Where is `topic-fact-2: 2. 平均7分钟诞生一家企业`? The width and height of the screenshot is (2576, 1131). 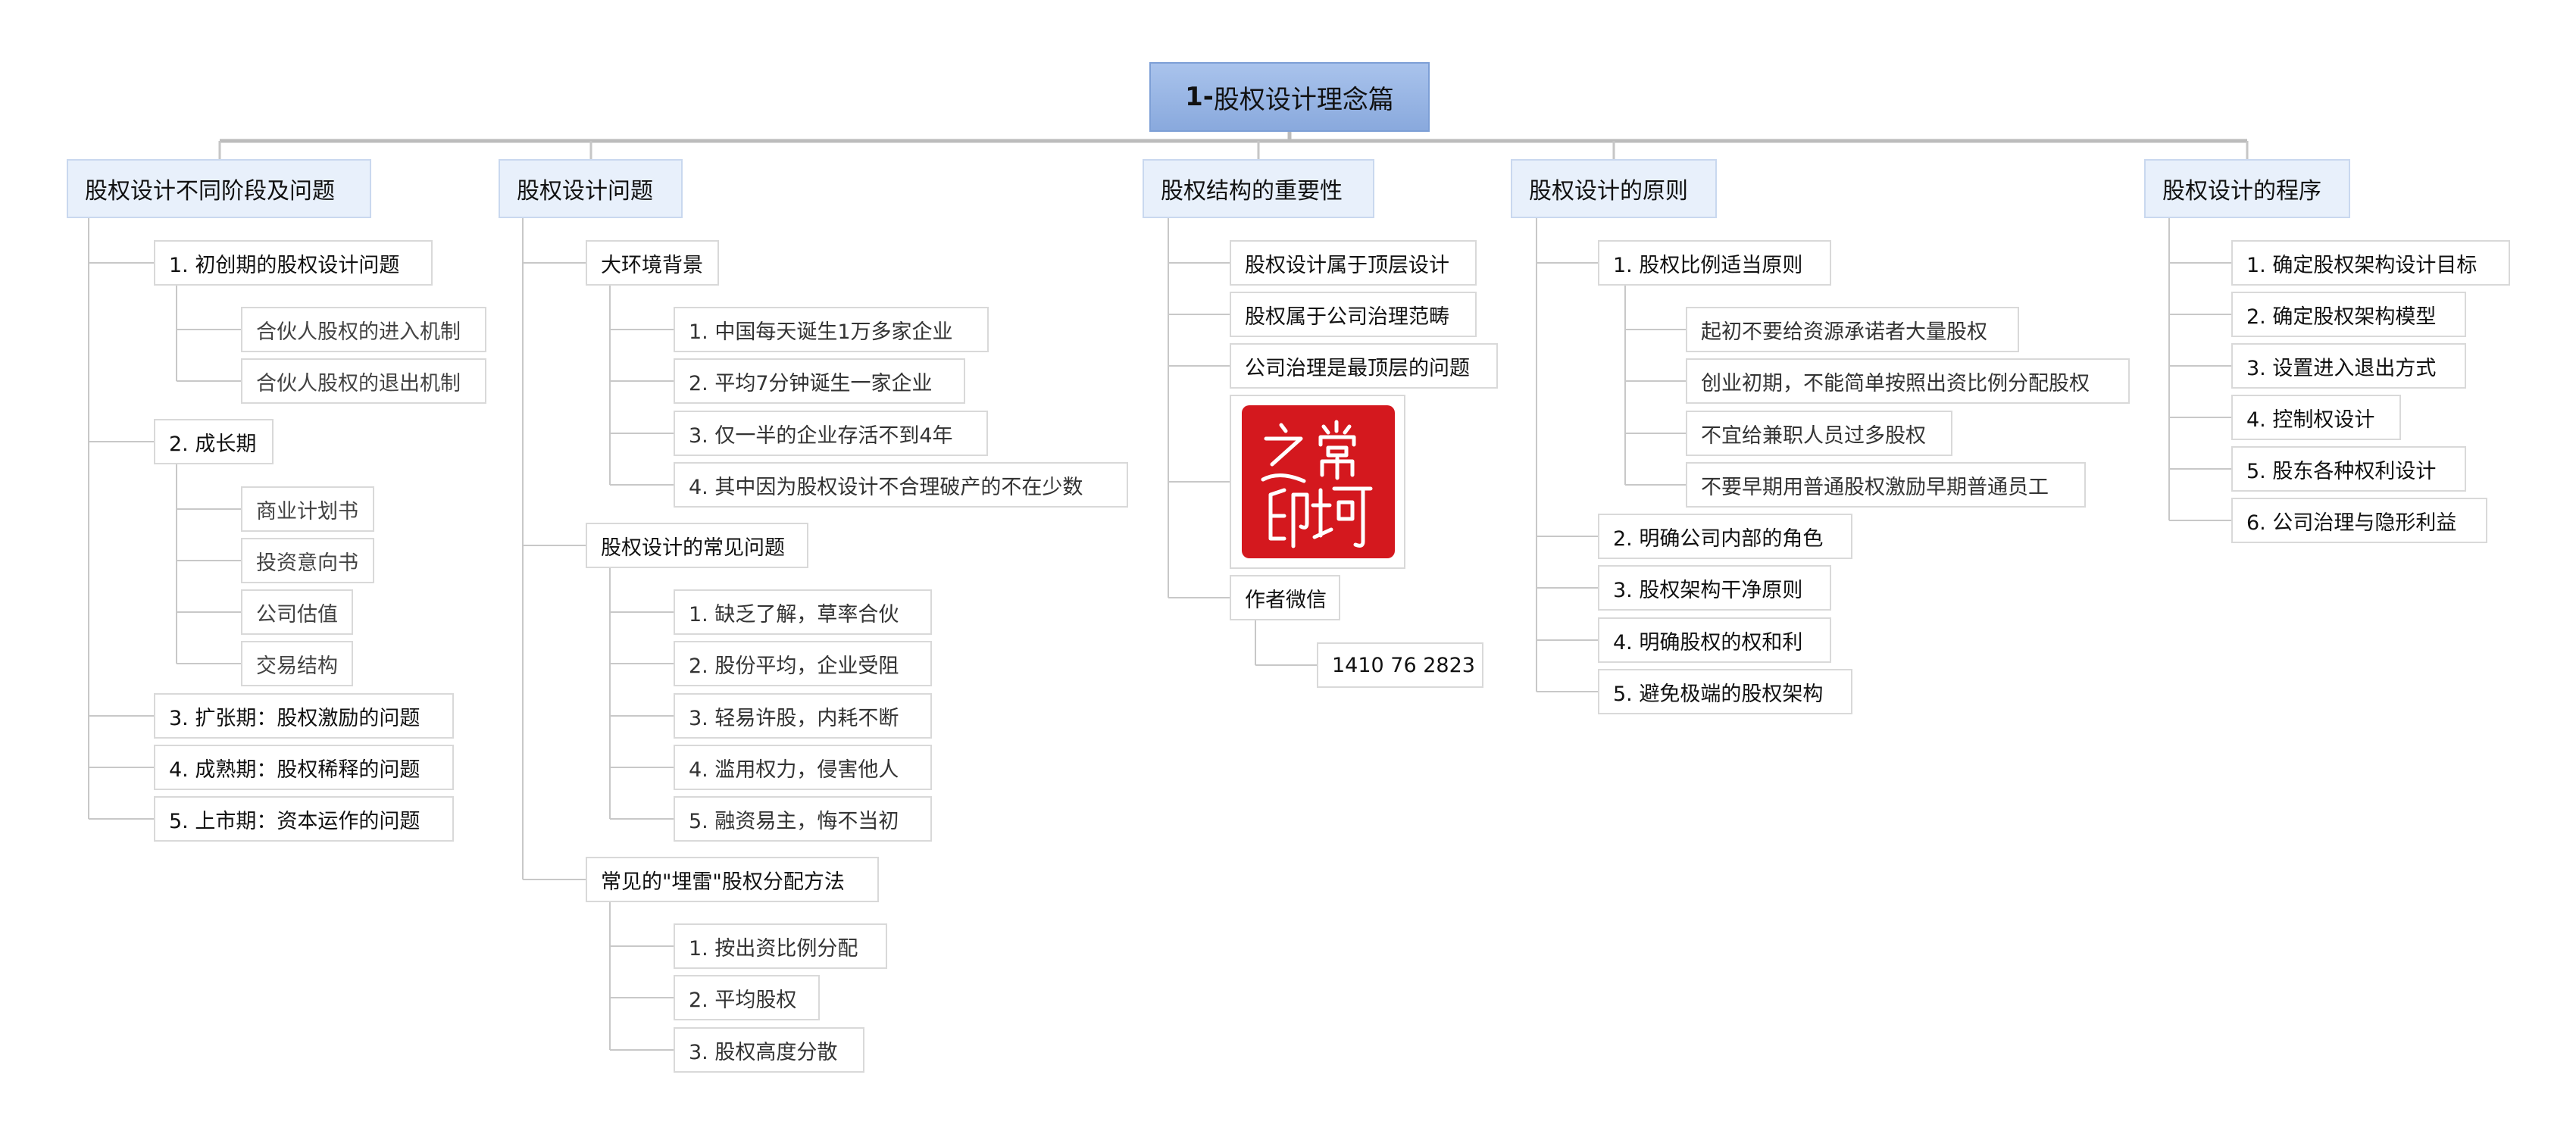 topic-fact-2: 2. 平均7分钟诞生一家企业 is located at coordinates (820, 381).